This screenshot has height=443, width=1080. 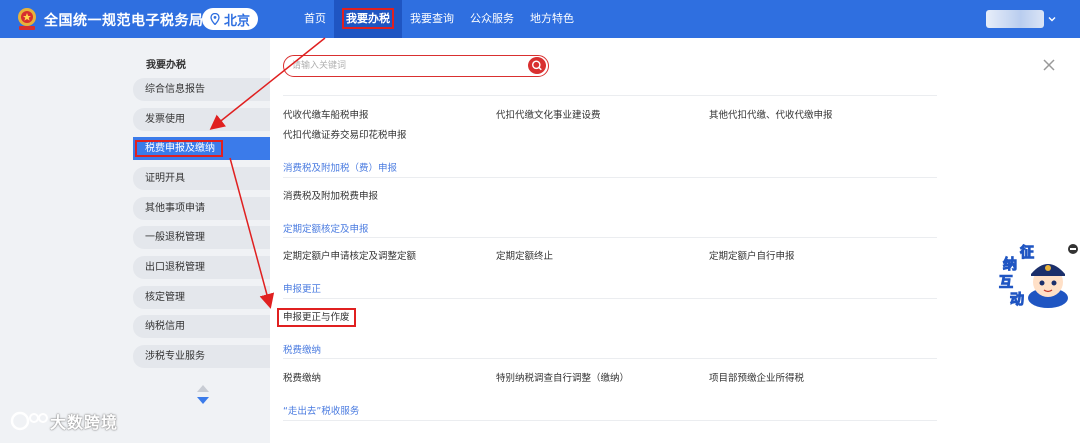 I want to click on mascot-minimize-icon, so click(x=1073, y=249).